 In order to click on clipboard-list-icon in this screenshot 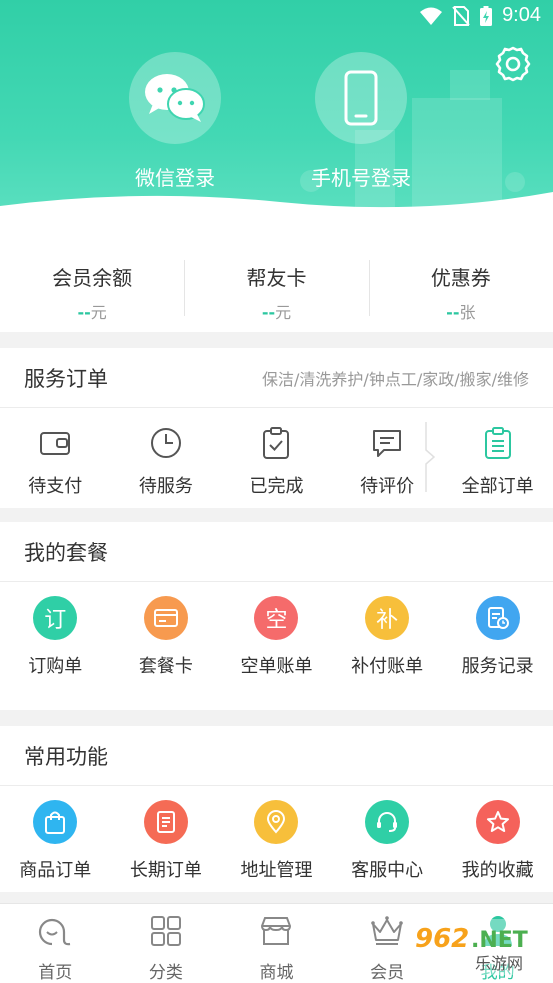, I will do `click(497, 443)`.